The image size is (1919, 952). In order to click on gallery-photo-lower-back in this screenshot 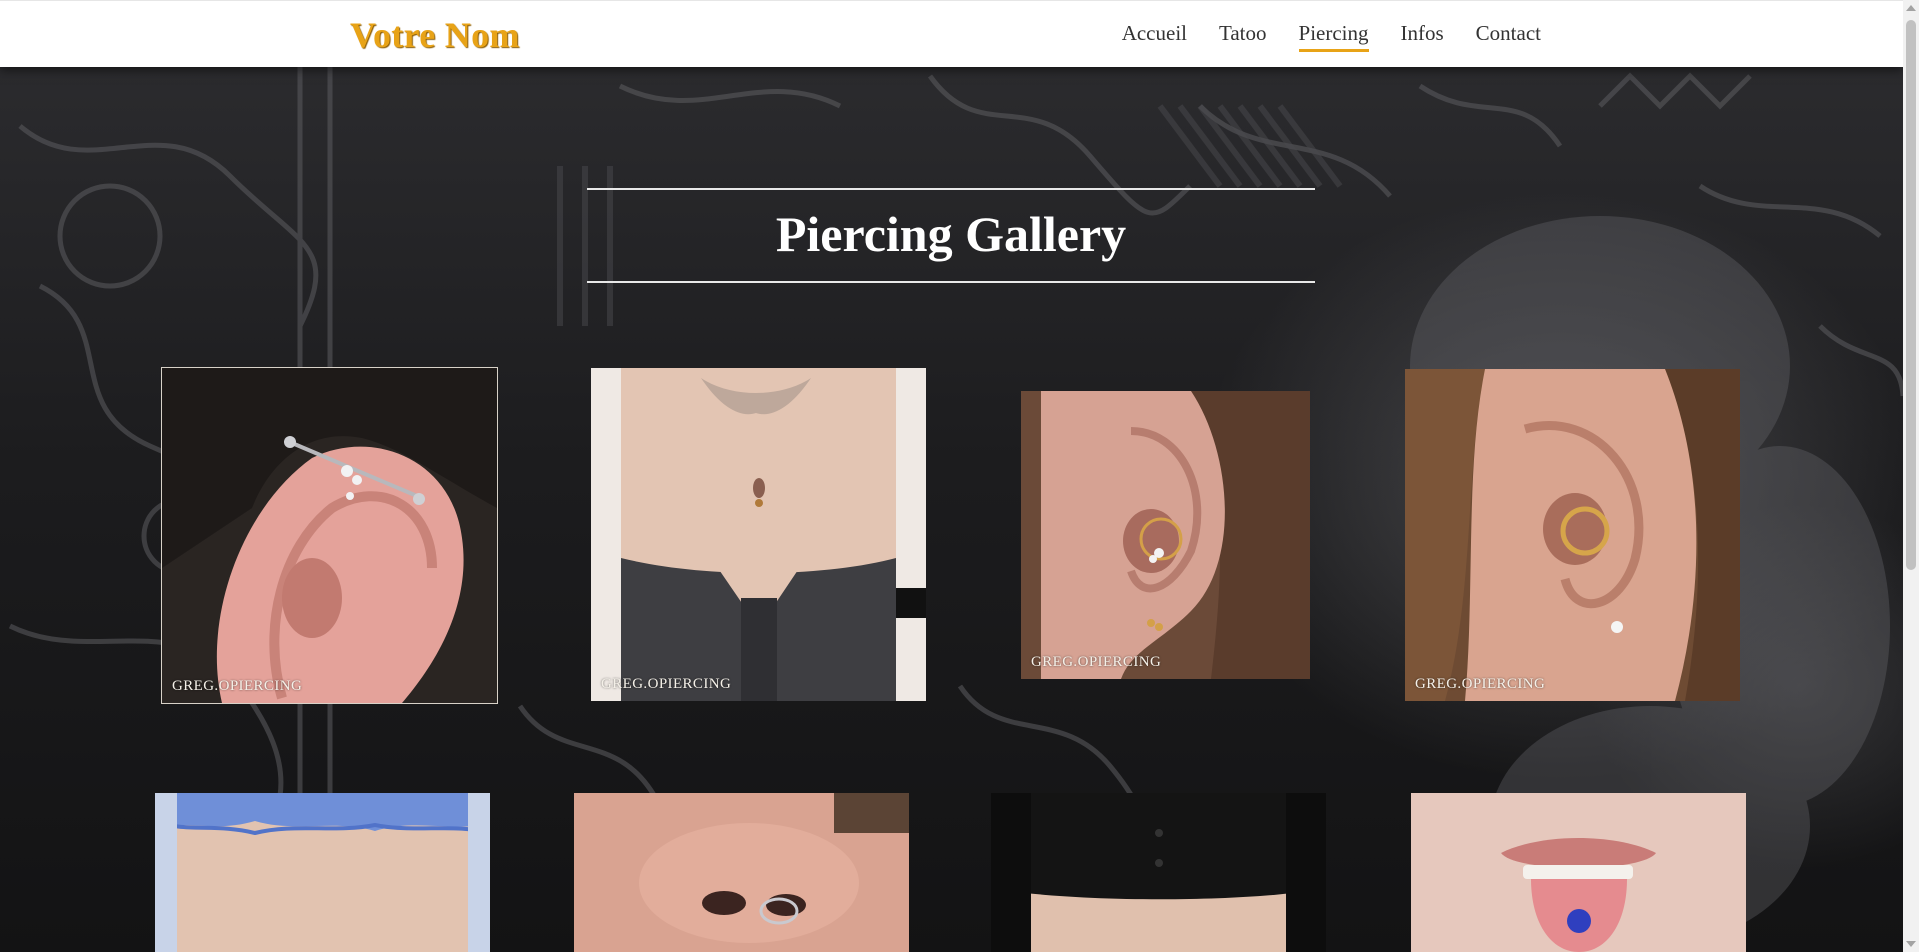, I will do `click(322, 872)`.